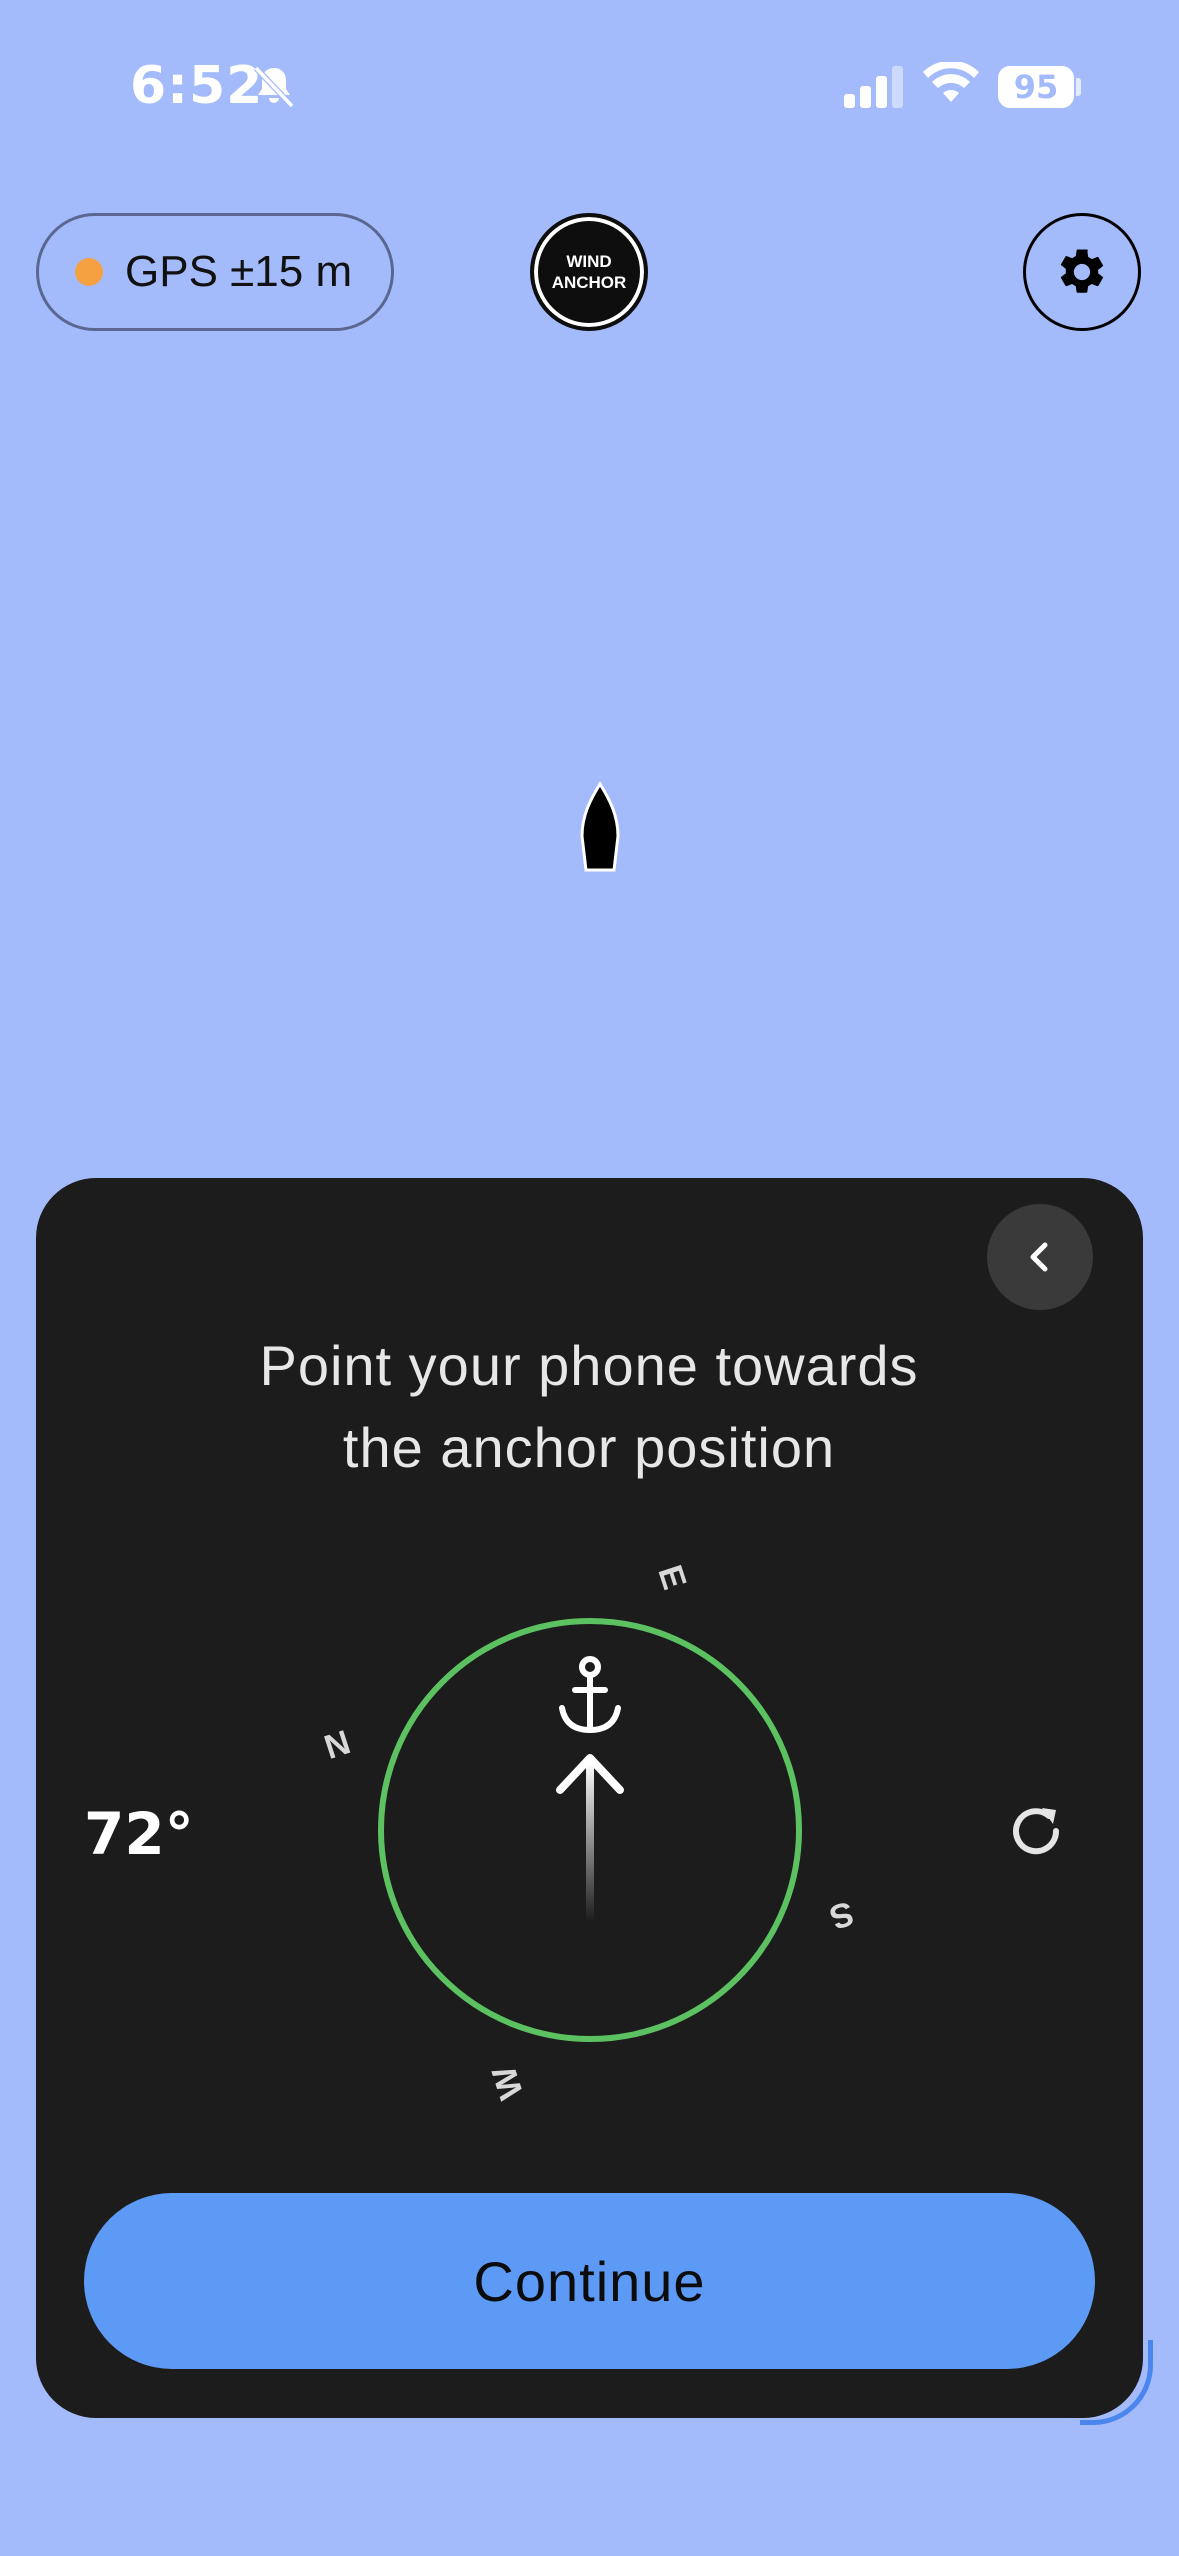 Image resolution: width=1179 pixels, height=2556 pixels. I want to click on compass-label-w: W, so click(508, 2082).